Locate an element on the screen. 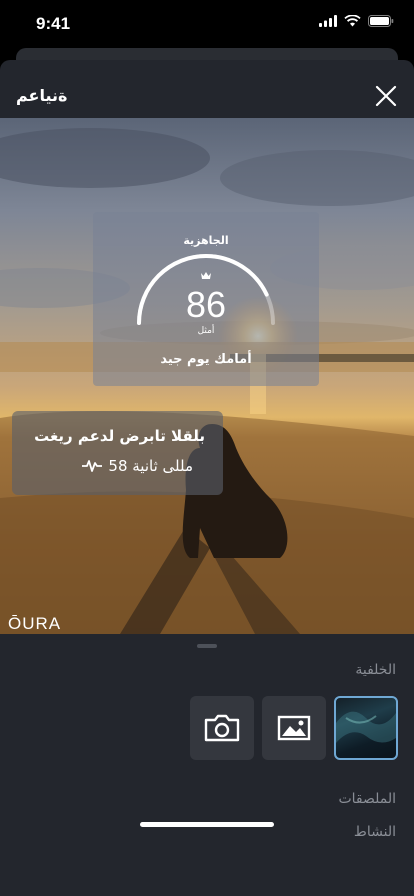 The width and height of the screenshot is (414, 896). aurora-image is located at coordinates (366, 727).